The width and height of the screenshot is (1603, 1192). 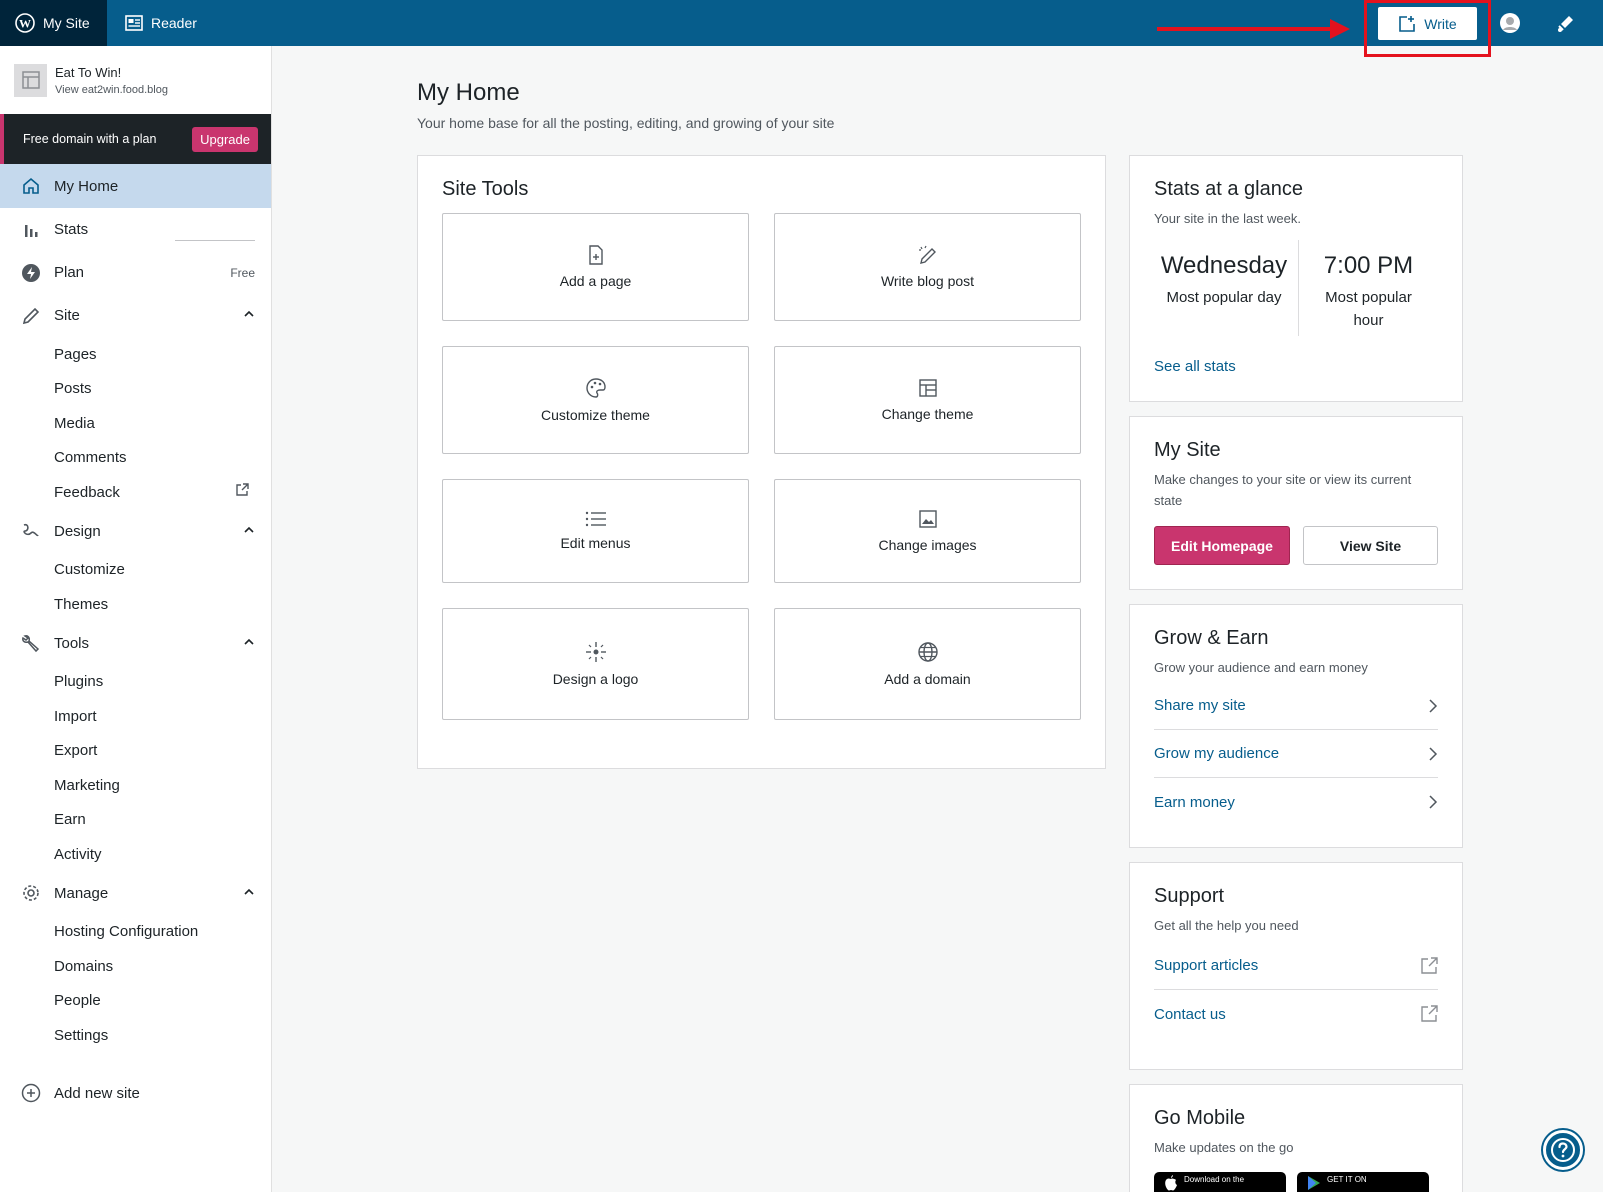 What do you see at coordinates (1220, 1182) in the screenshot?
I see `app-store-badge: Download on the` at bounding box center [1220, 1182].